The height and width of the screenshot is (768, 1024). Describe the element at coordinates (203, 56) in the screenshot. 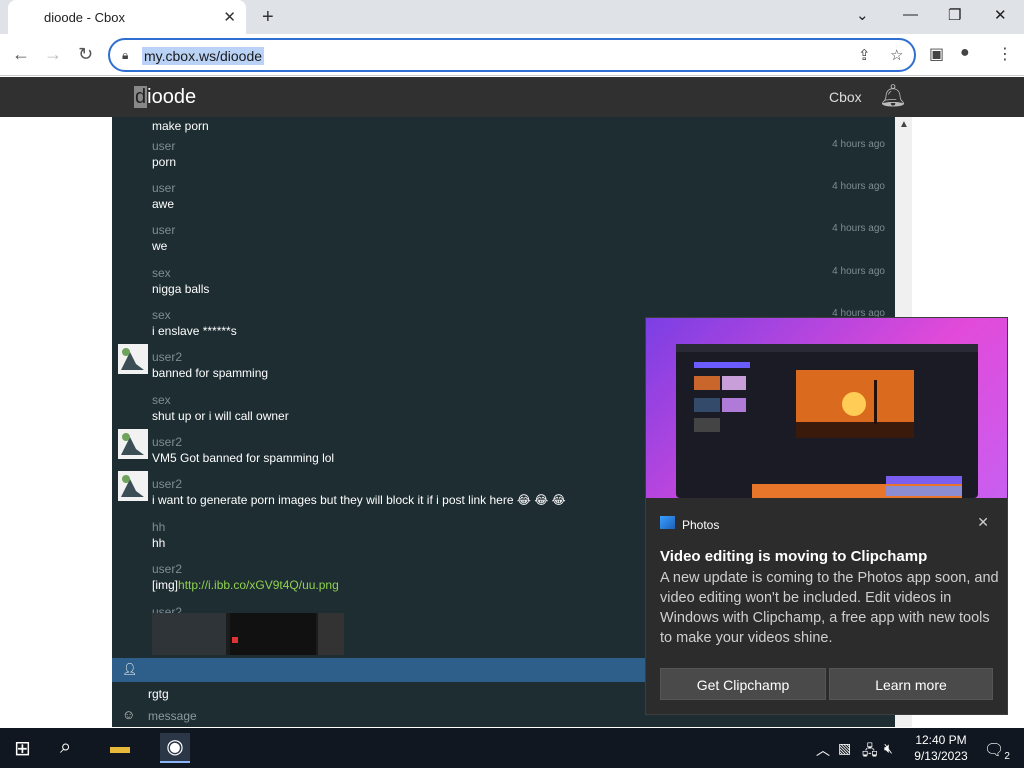

I see `url-text: my.cbox.ws/dioode` at that location.